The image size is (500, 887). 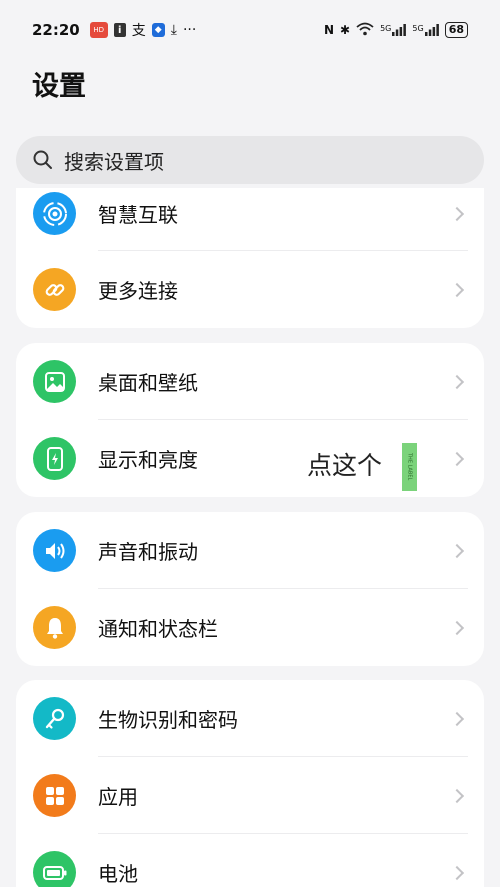 I want to click on settings-item-label: 生物识别和密码, so click(x=168, y=720).